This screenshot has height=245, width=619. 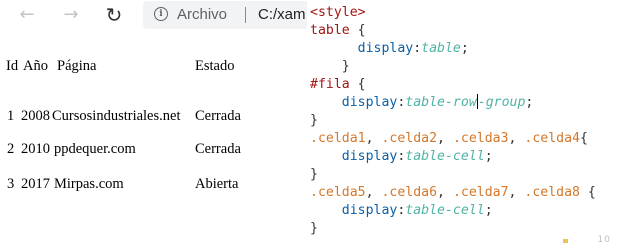 I want to click on code-token-part: -group, so click(x=501, y=102).